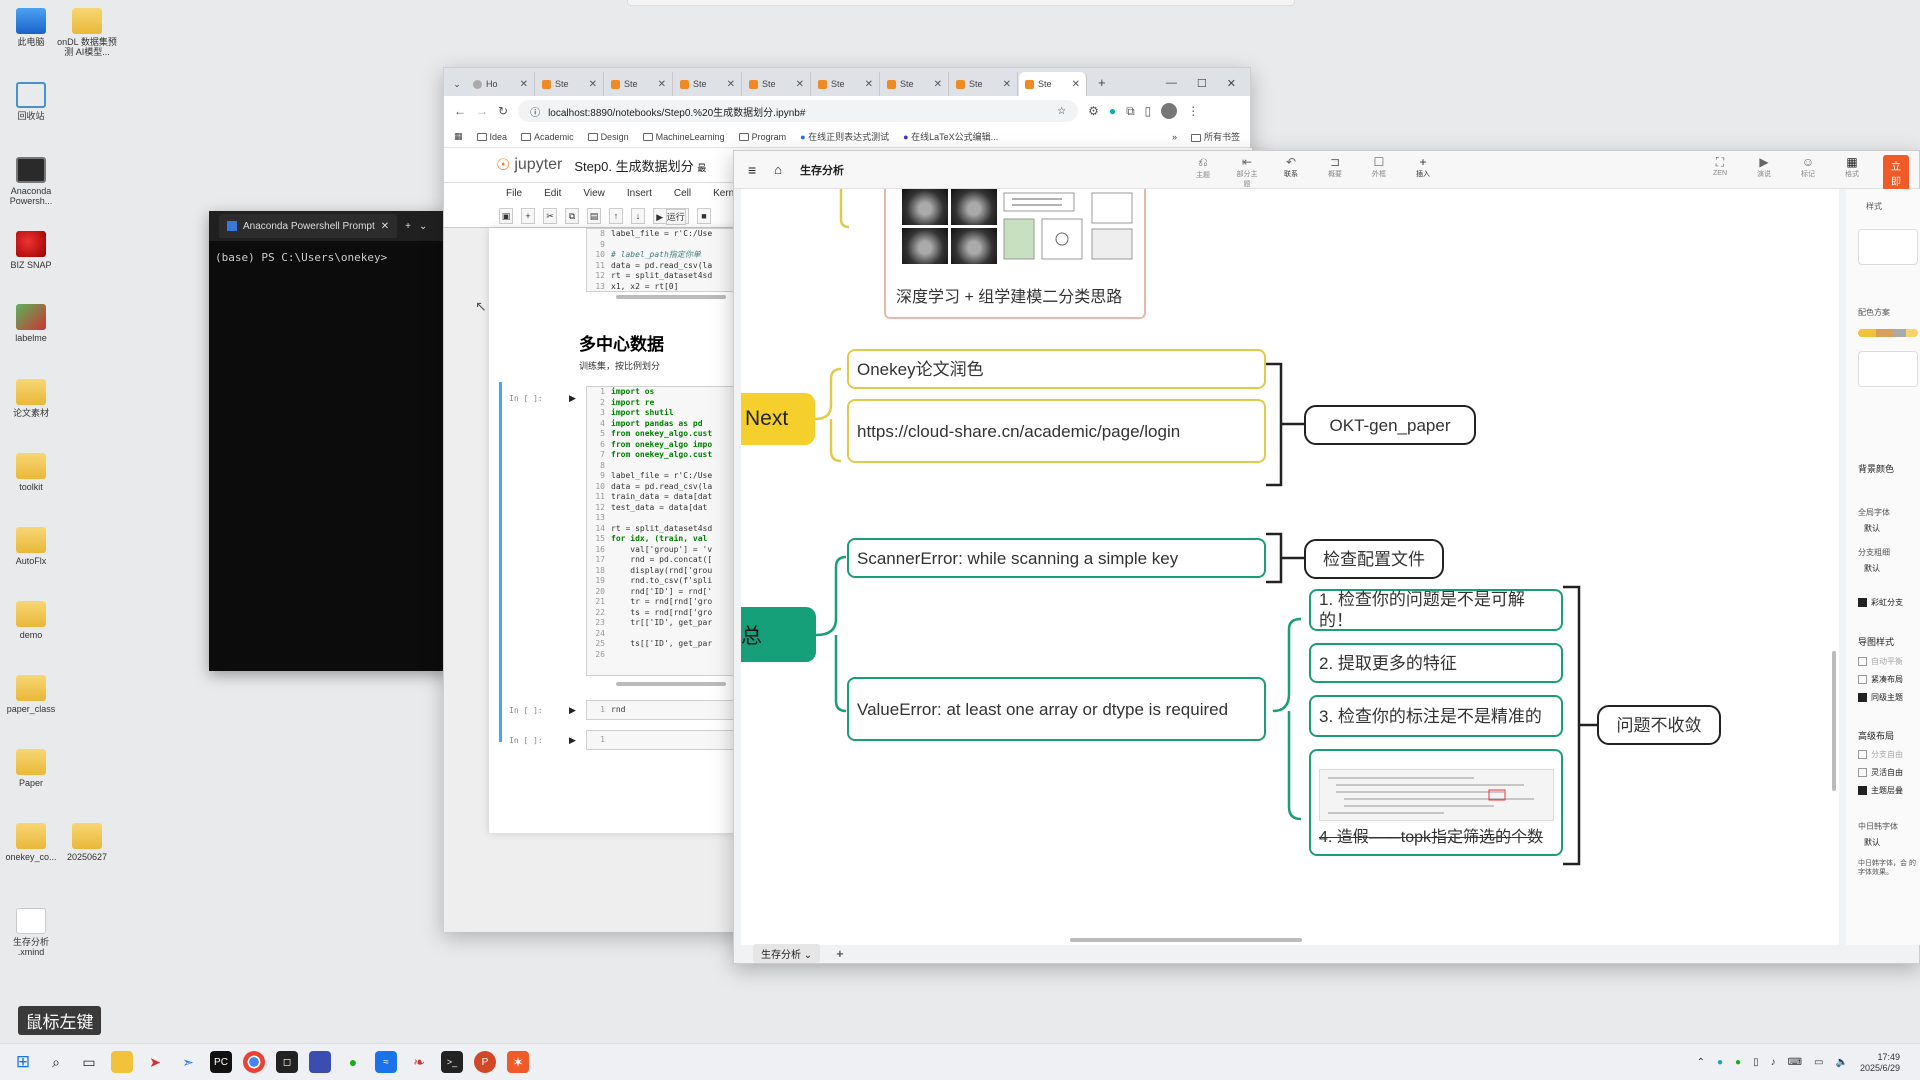  I want to click on wechat-icon: ●, so click(353, 1062).